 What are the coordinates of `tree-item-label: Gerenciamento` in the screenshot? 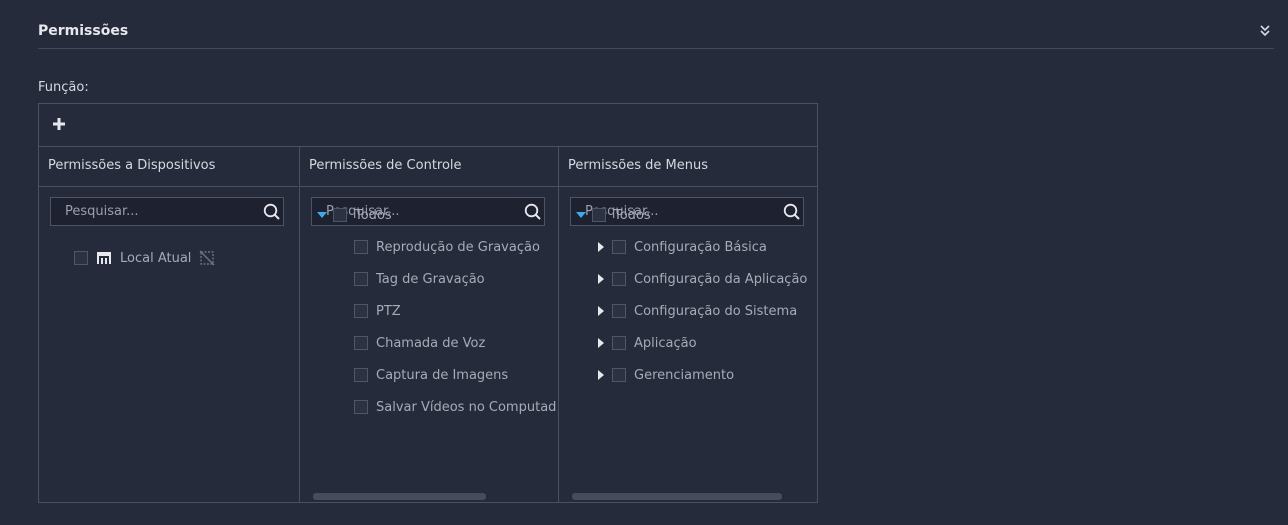 It's located at (684, 375).